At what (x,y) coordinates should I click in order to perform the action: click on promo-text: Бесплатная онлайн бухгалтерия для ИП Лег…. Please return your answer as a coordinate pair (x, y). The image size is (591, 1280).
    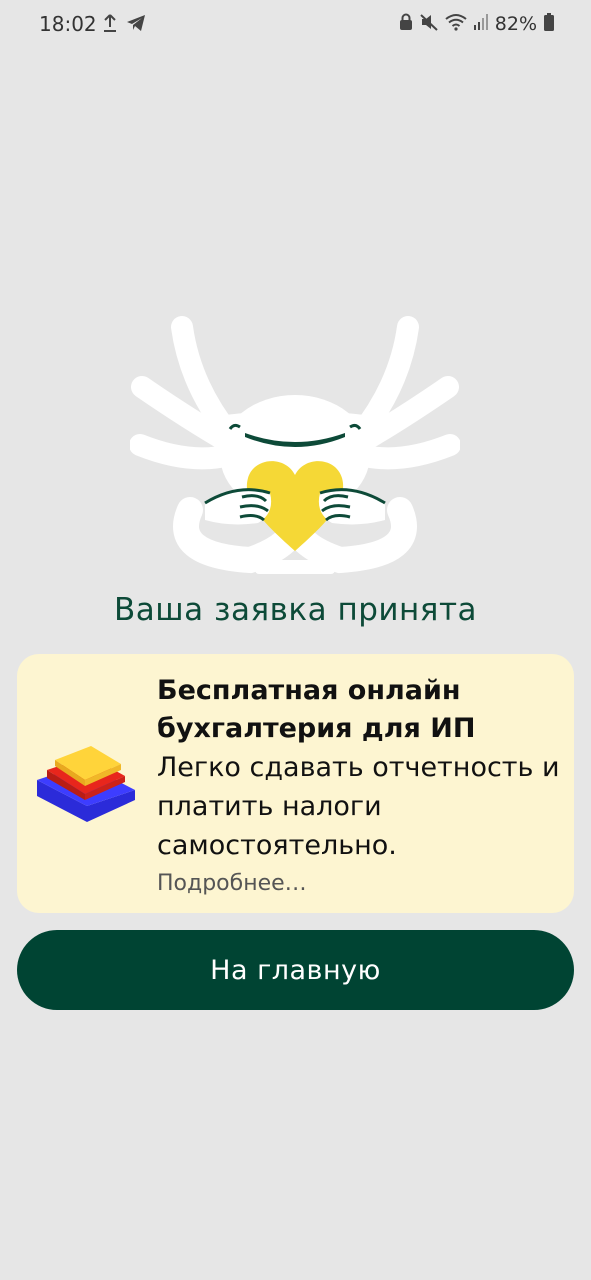
    Looking at the image, I should click on (362, 786).